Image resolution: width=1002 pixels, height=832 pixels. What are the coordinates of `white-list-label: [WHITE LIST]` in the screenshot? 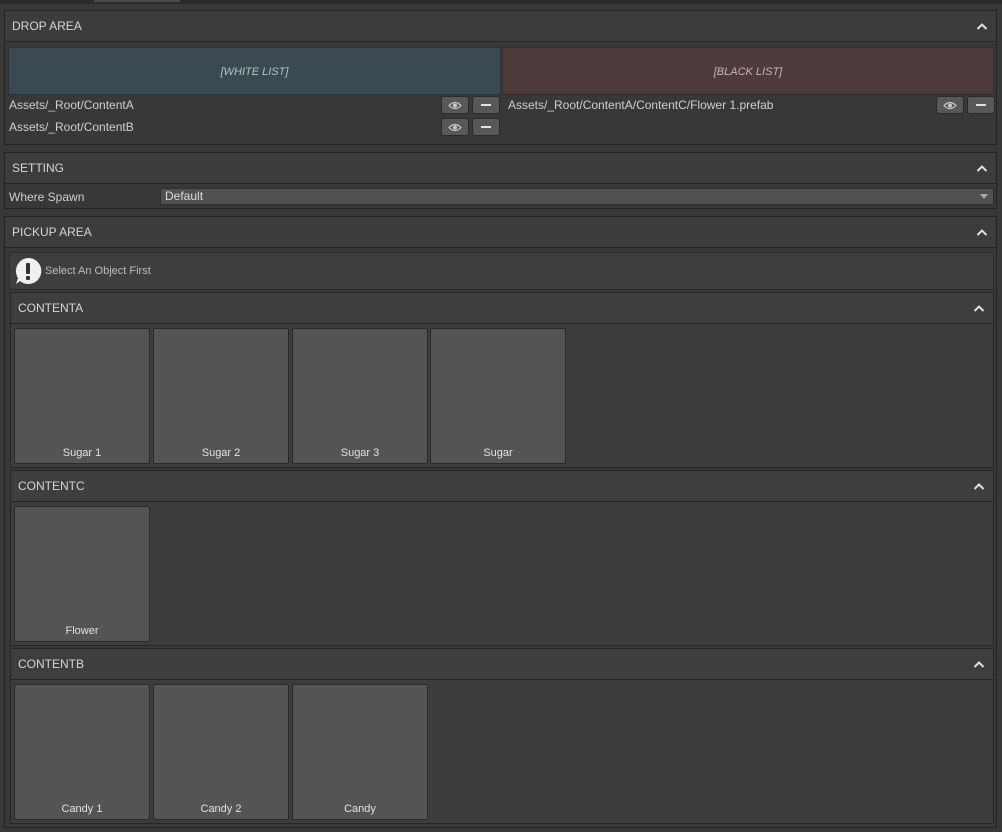 It's located at (254, 72).